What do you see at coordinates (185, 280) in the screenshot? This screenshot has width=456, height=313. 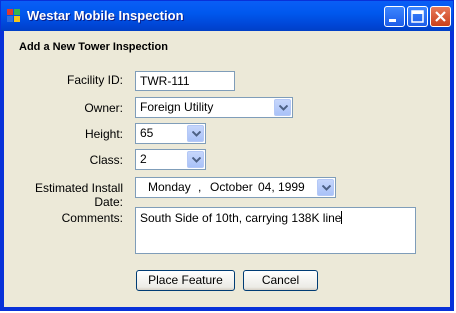 I see `place-feature-button: Place Feature` at bounding box center [185, 280].